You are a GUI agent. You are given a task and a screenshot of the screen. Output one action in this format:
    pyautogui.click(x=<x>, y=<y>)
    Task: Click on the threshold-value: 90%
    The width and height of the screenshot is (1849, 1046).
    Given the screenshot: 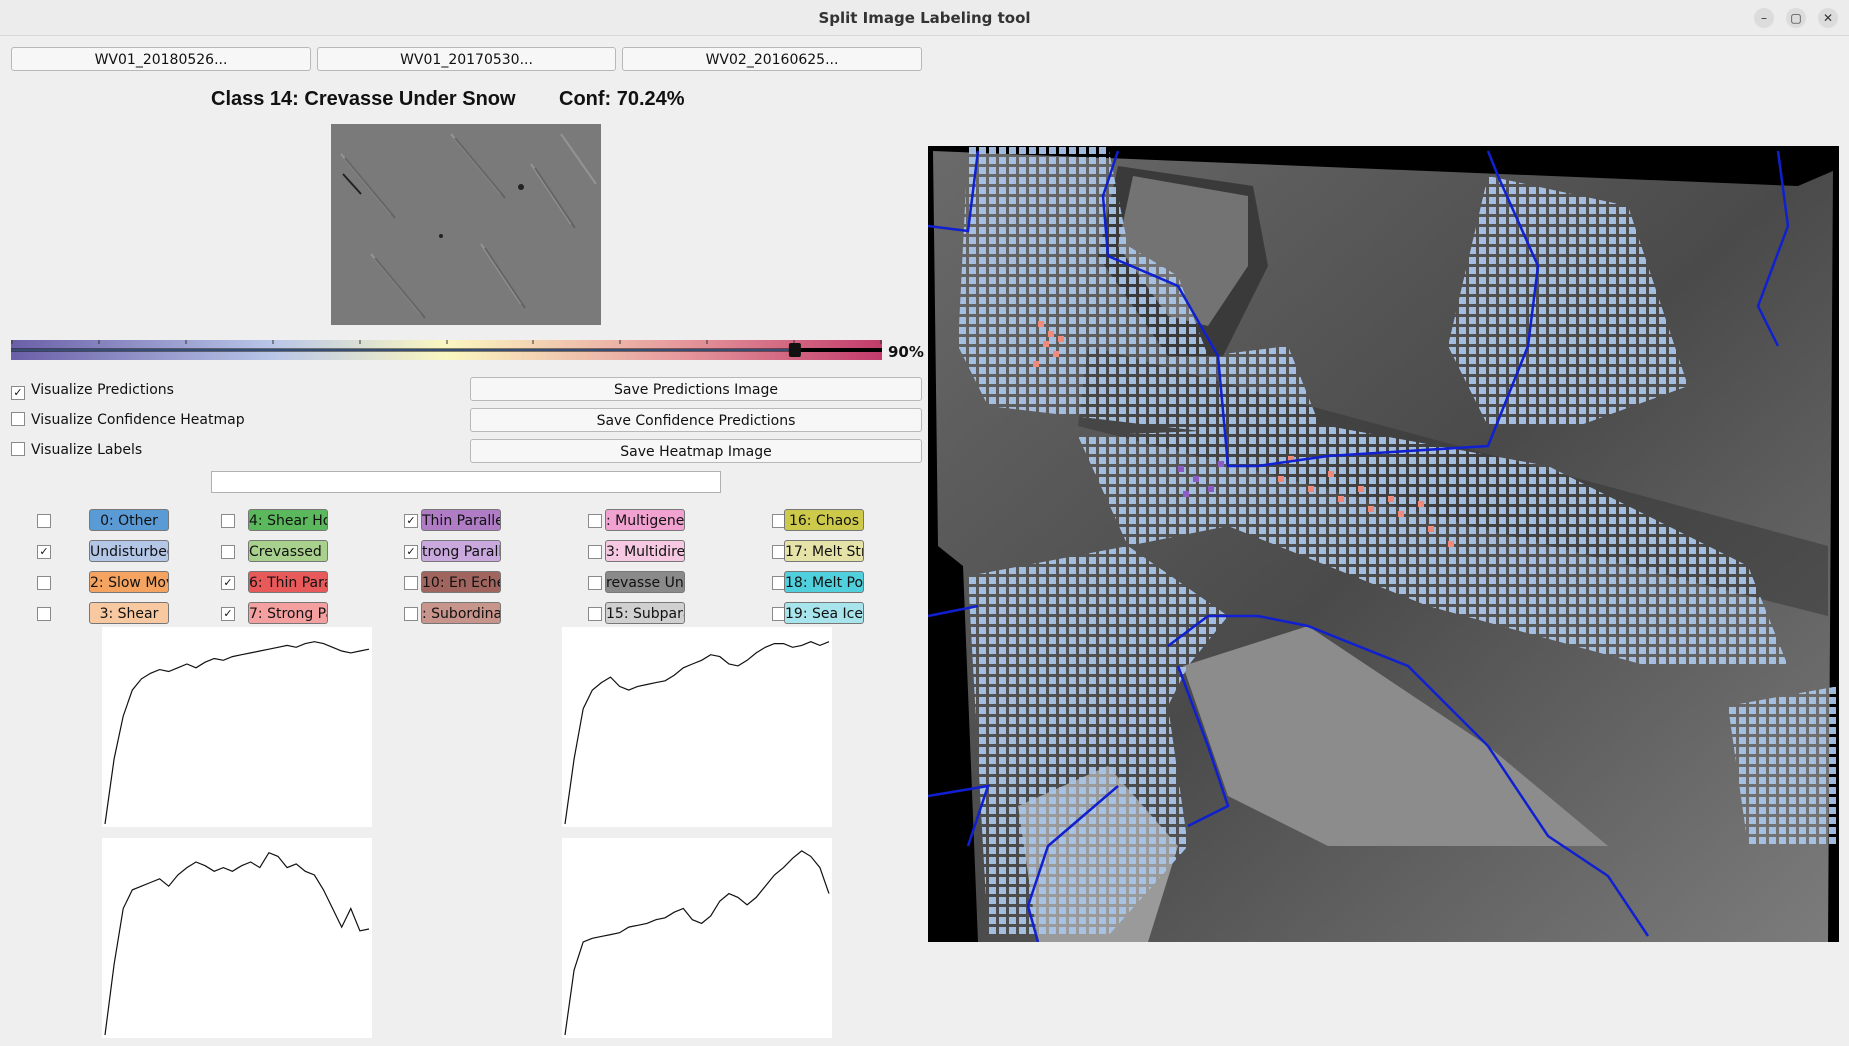 What is the action you would take?
    pyautogui.click(x=906, y=352)
    